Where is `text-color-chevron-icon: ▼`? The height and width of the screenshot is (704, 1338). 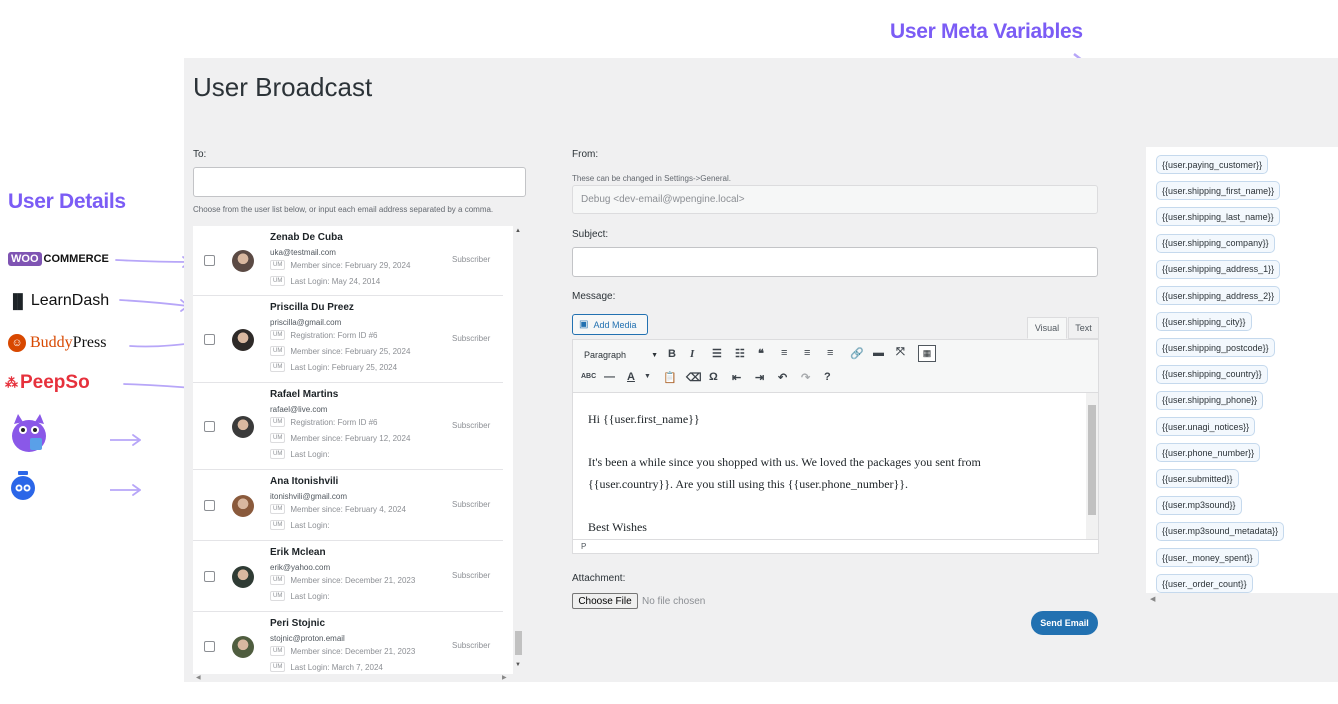 text-color-chevron-icon: ▼ is located at coordinates (647, 376).